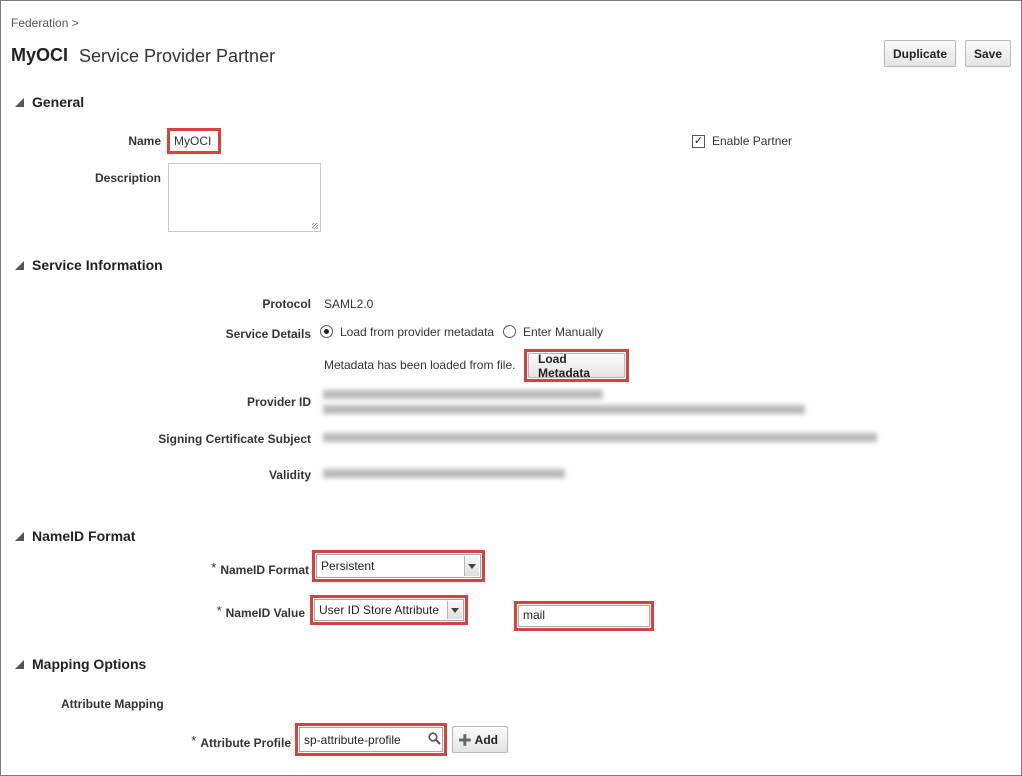  I want to click on attribute-profile-label: * Attribute Profile, so click(221, 741).